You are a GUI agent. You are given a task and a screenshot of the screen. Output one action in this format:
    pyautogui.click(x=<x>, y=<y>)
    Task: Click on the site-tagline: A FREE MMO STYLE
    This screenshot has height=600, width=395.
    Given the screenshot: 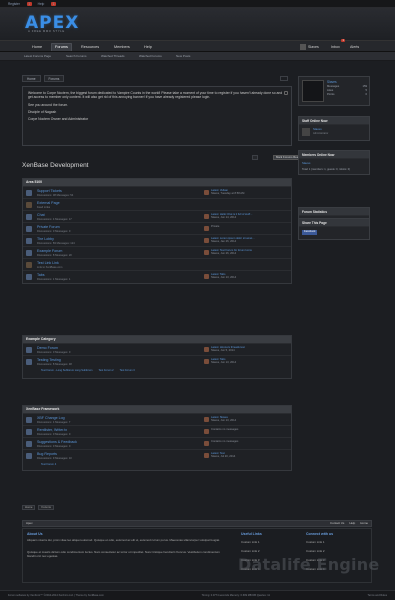 What is the action you would take?
    pyautogui.click(x=46, y=31)
    